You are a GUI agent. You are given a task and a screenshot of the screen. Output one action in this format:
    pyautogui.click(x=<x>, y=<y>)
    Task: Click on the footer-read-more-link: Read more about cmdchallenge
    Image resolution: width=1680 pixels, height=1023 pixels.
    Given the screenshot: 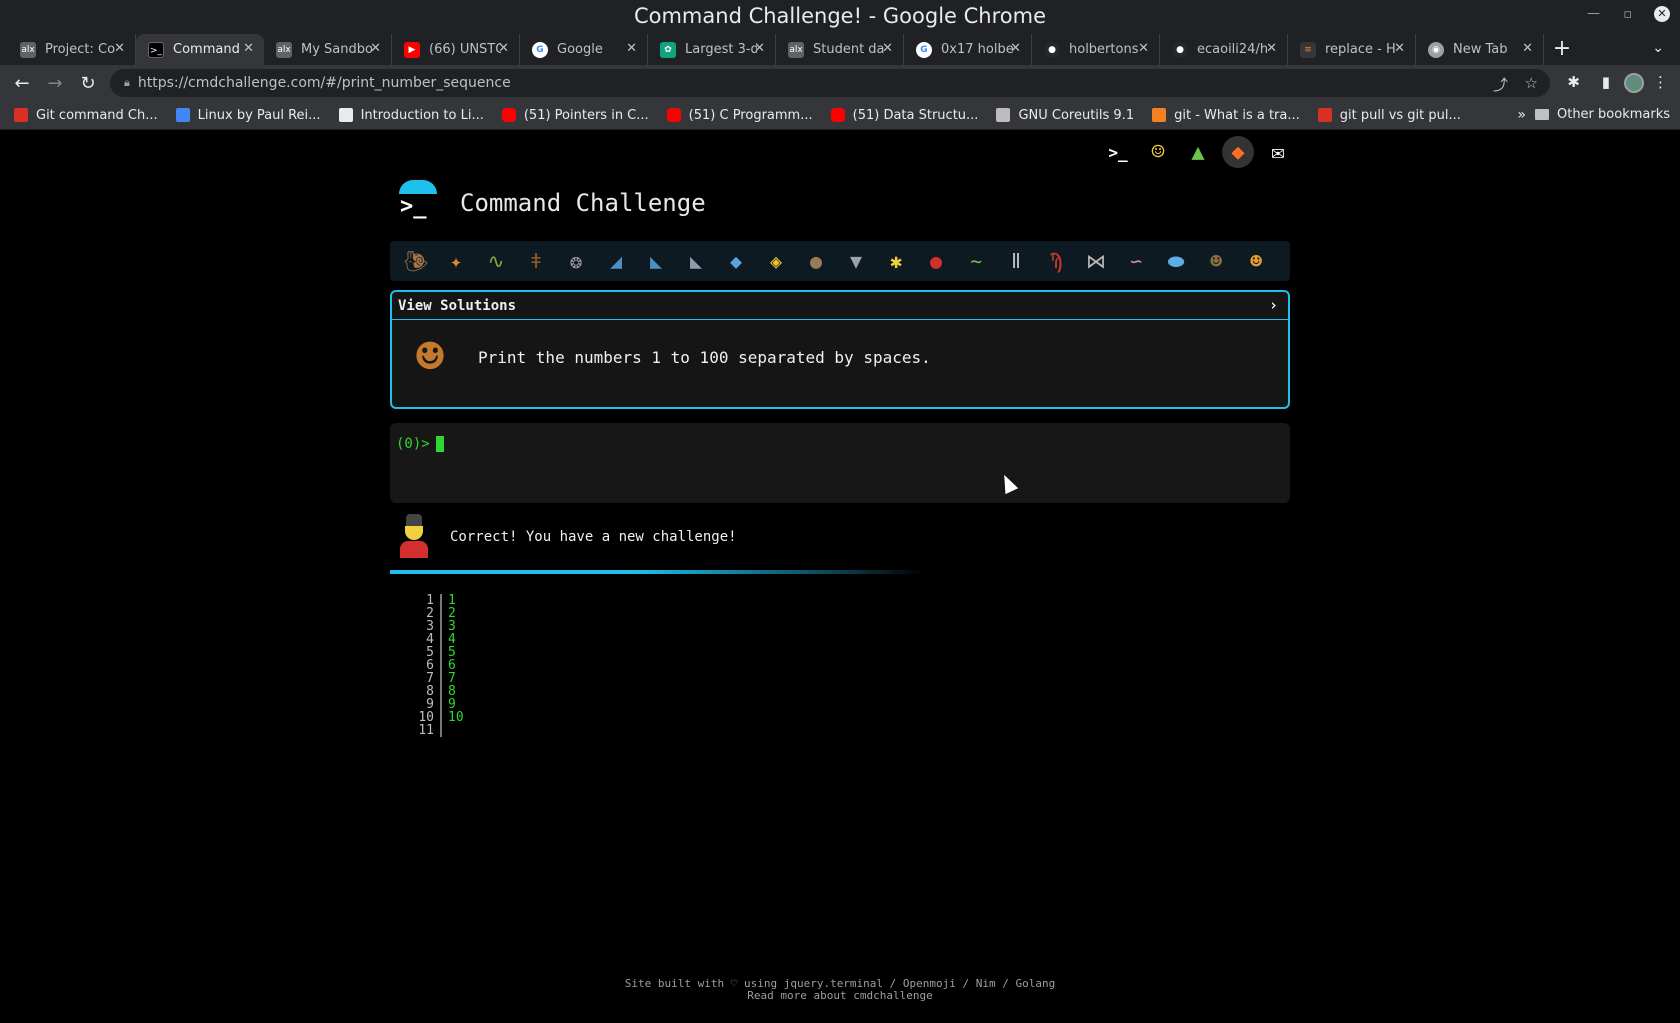 What is the action you would take?
    pyautogui.click(x=840, y=996)
    